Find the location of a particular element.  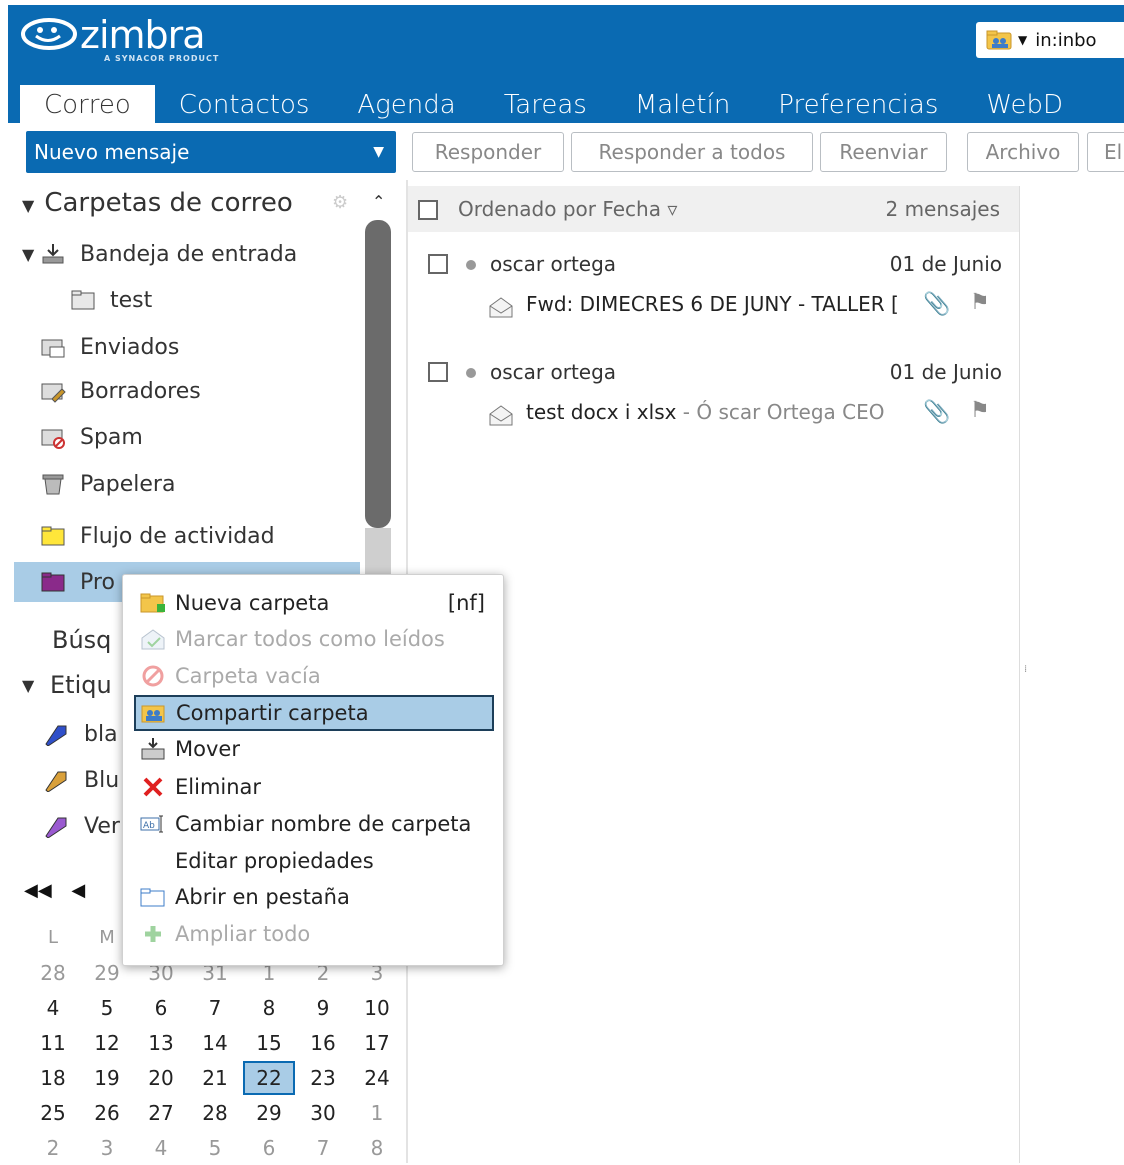

archive-button: Archivo is located at coordinates (1023, 152).